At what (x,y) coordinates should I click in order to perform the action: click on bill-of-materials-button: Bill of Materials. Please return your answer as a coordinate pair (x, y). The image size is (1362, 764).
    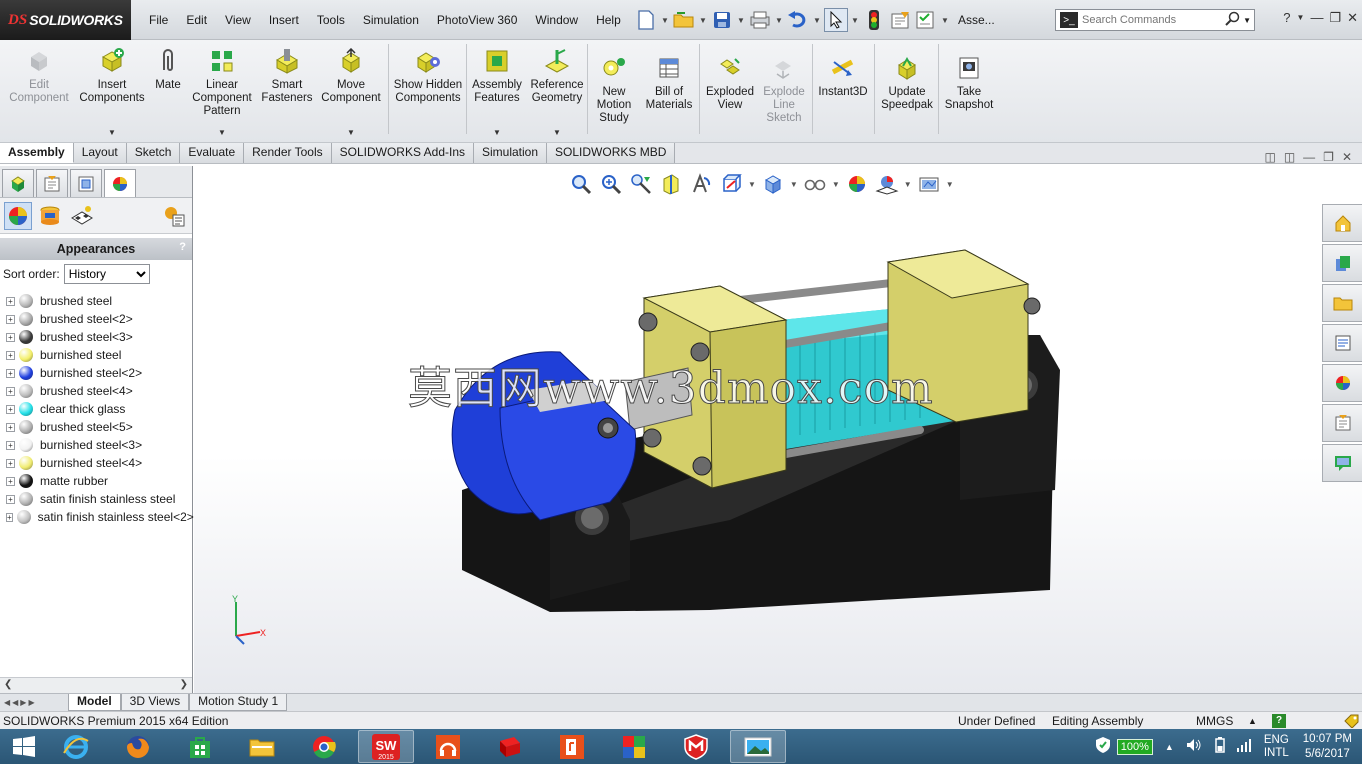
    Looking at the image, I should click on (669, 82).